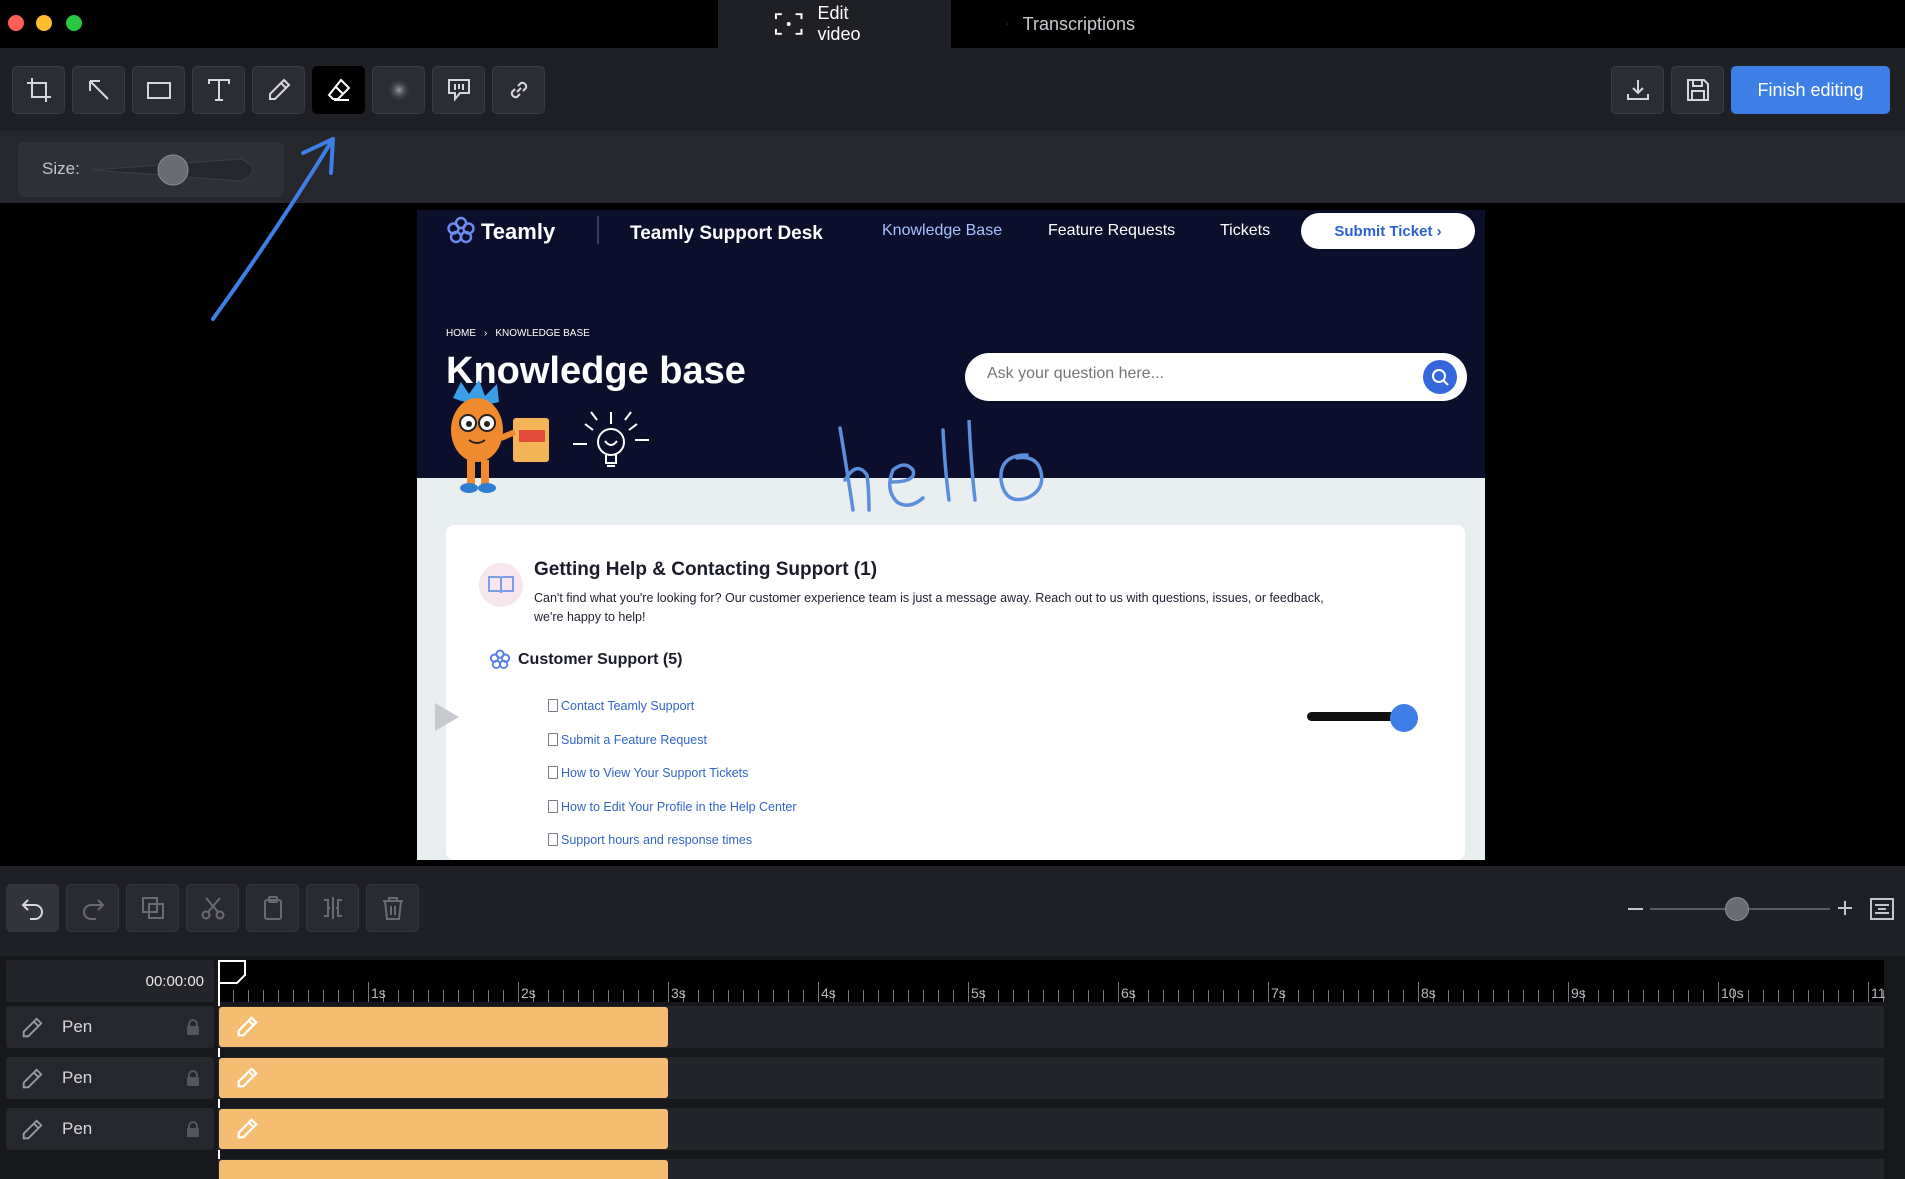  I want to click on header-divider, so click(598, 230).